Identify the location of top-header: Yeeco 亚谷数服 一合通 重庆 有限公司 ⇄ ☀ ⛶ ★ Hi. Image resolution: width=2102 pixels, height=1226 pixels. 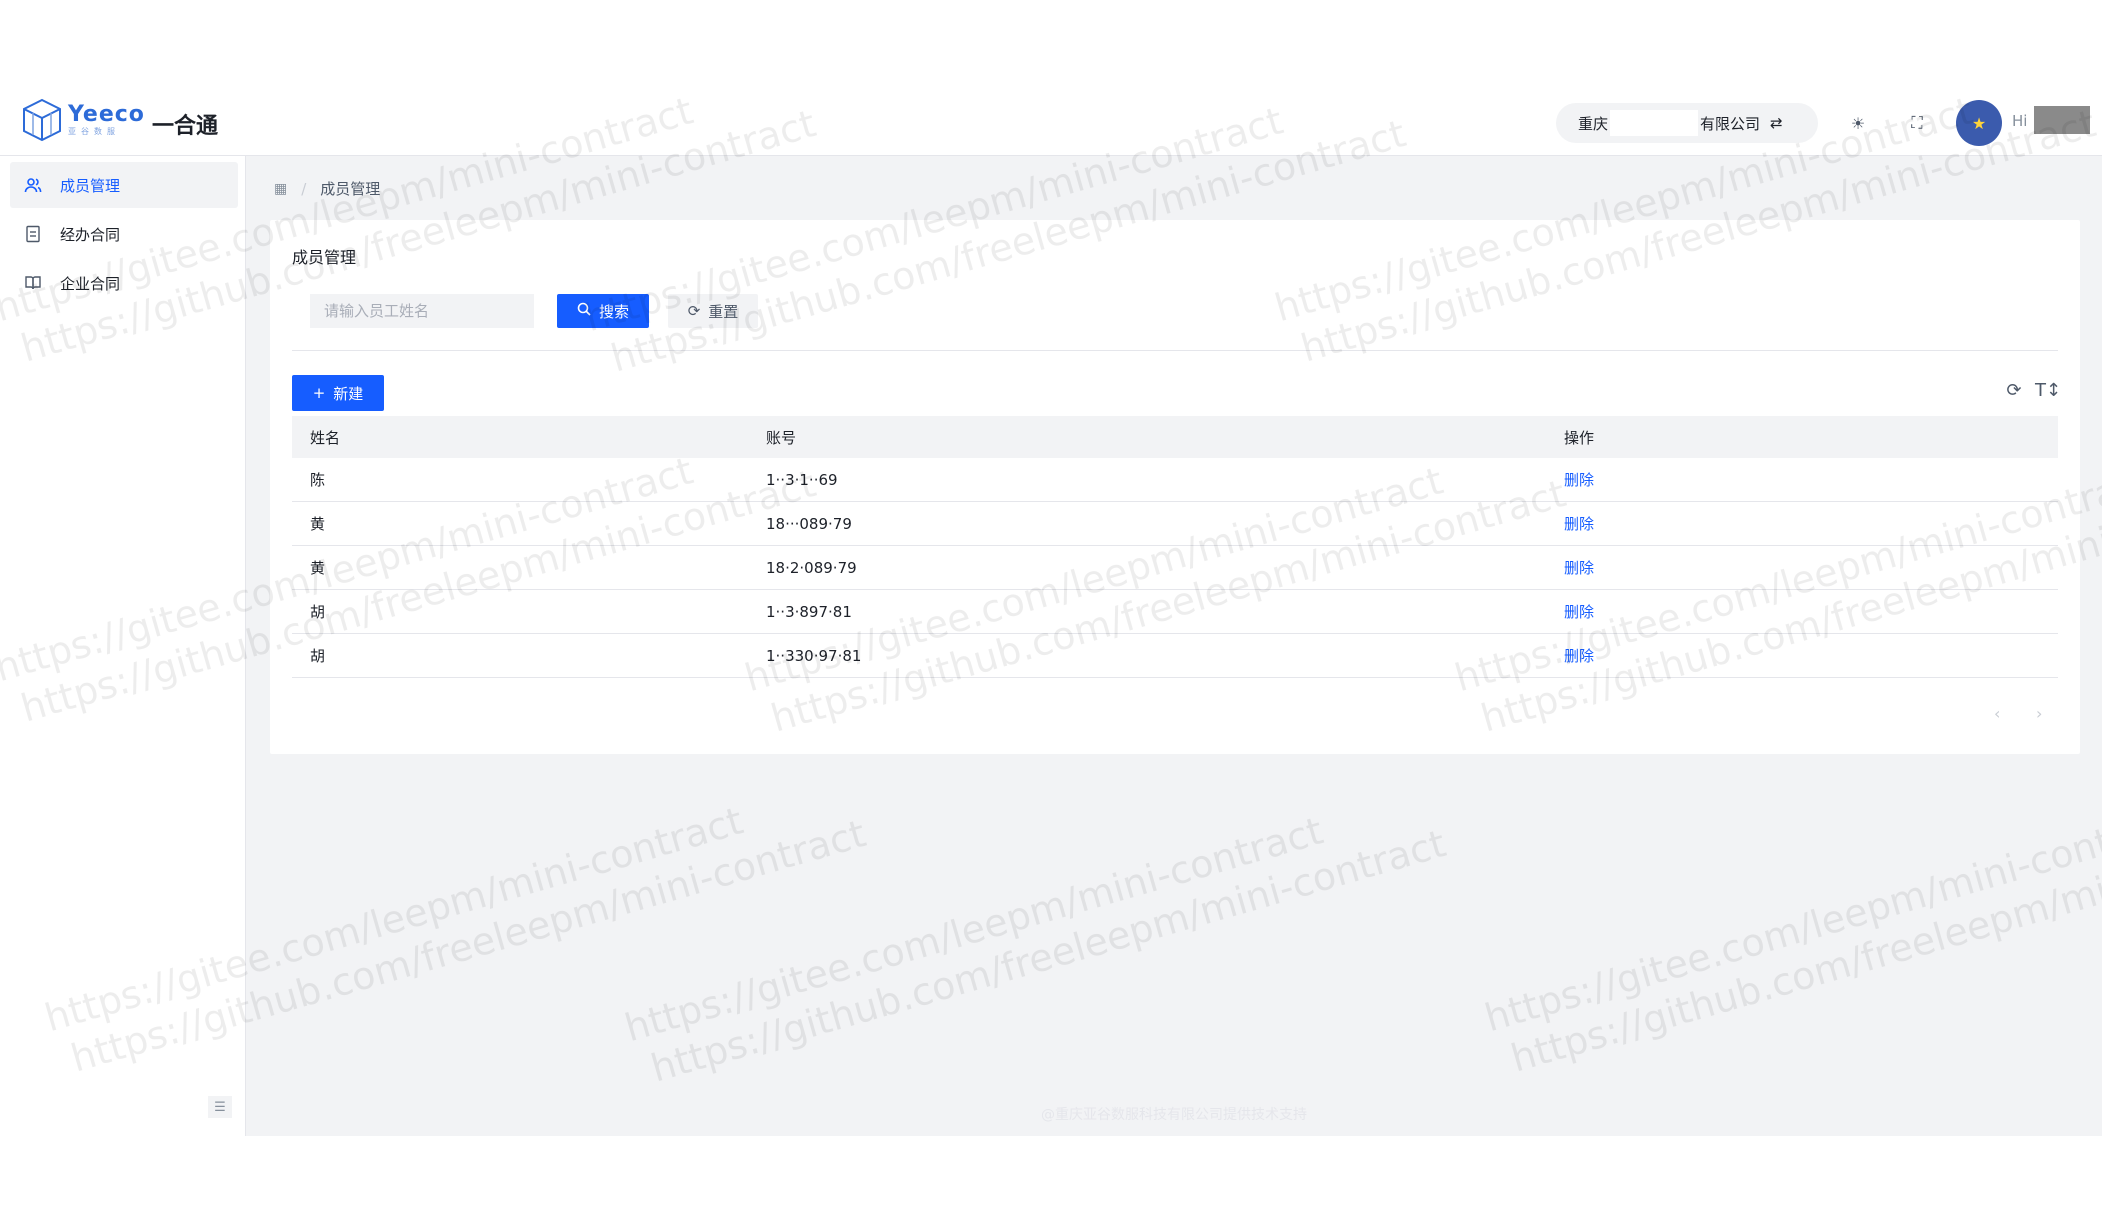
(1051, 122).